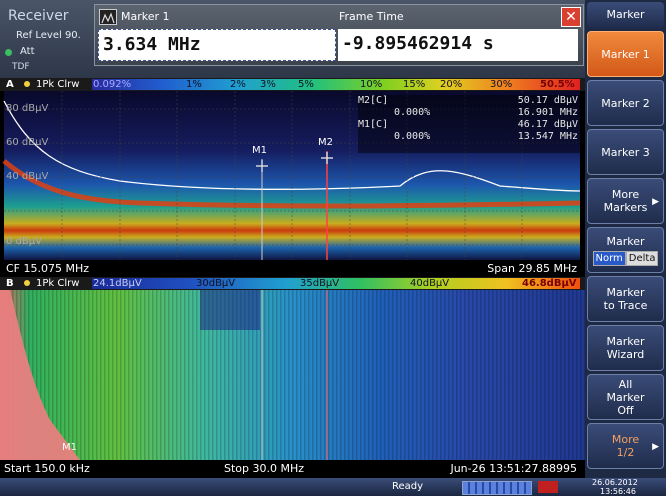  Describe the element at coordinates (8, 52) in the screenshot. I see `att-indicator-icon` at that location.